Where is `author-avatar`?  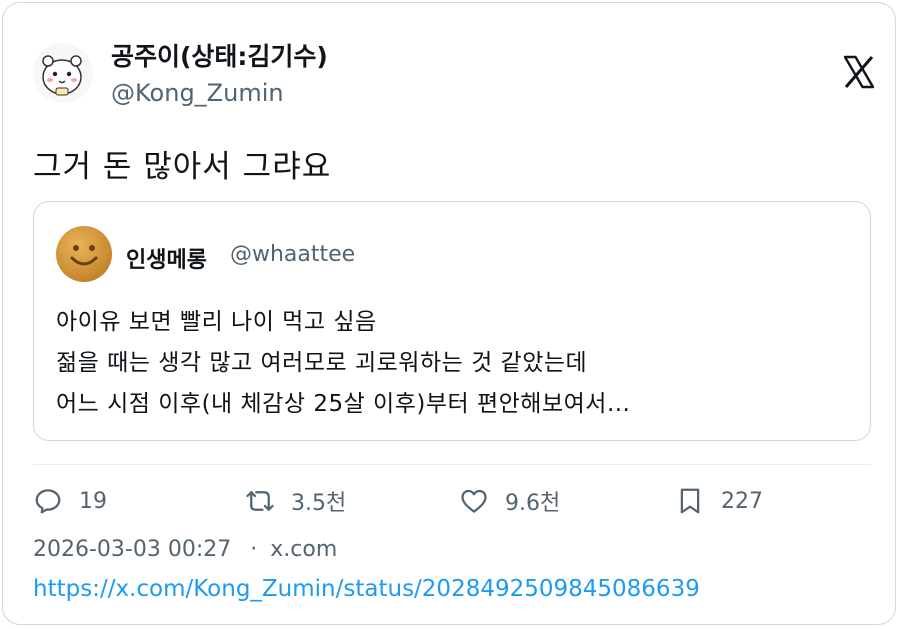 author-avatar is located at coordinates (63, 73).